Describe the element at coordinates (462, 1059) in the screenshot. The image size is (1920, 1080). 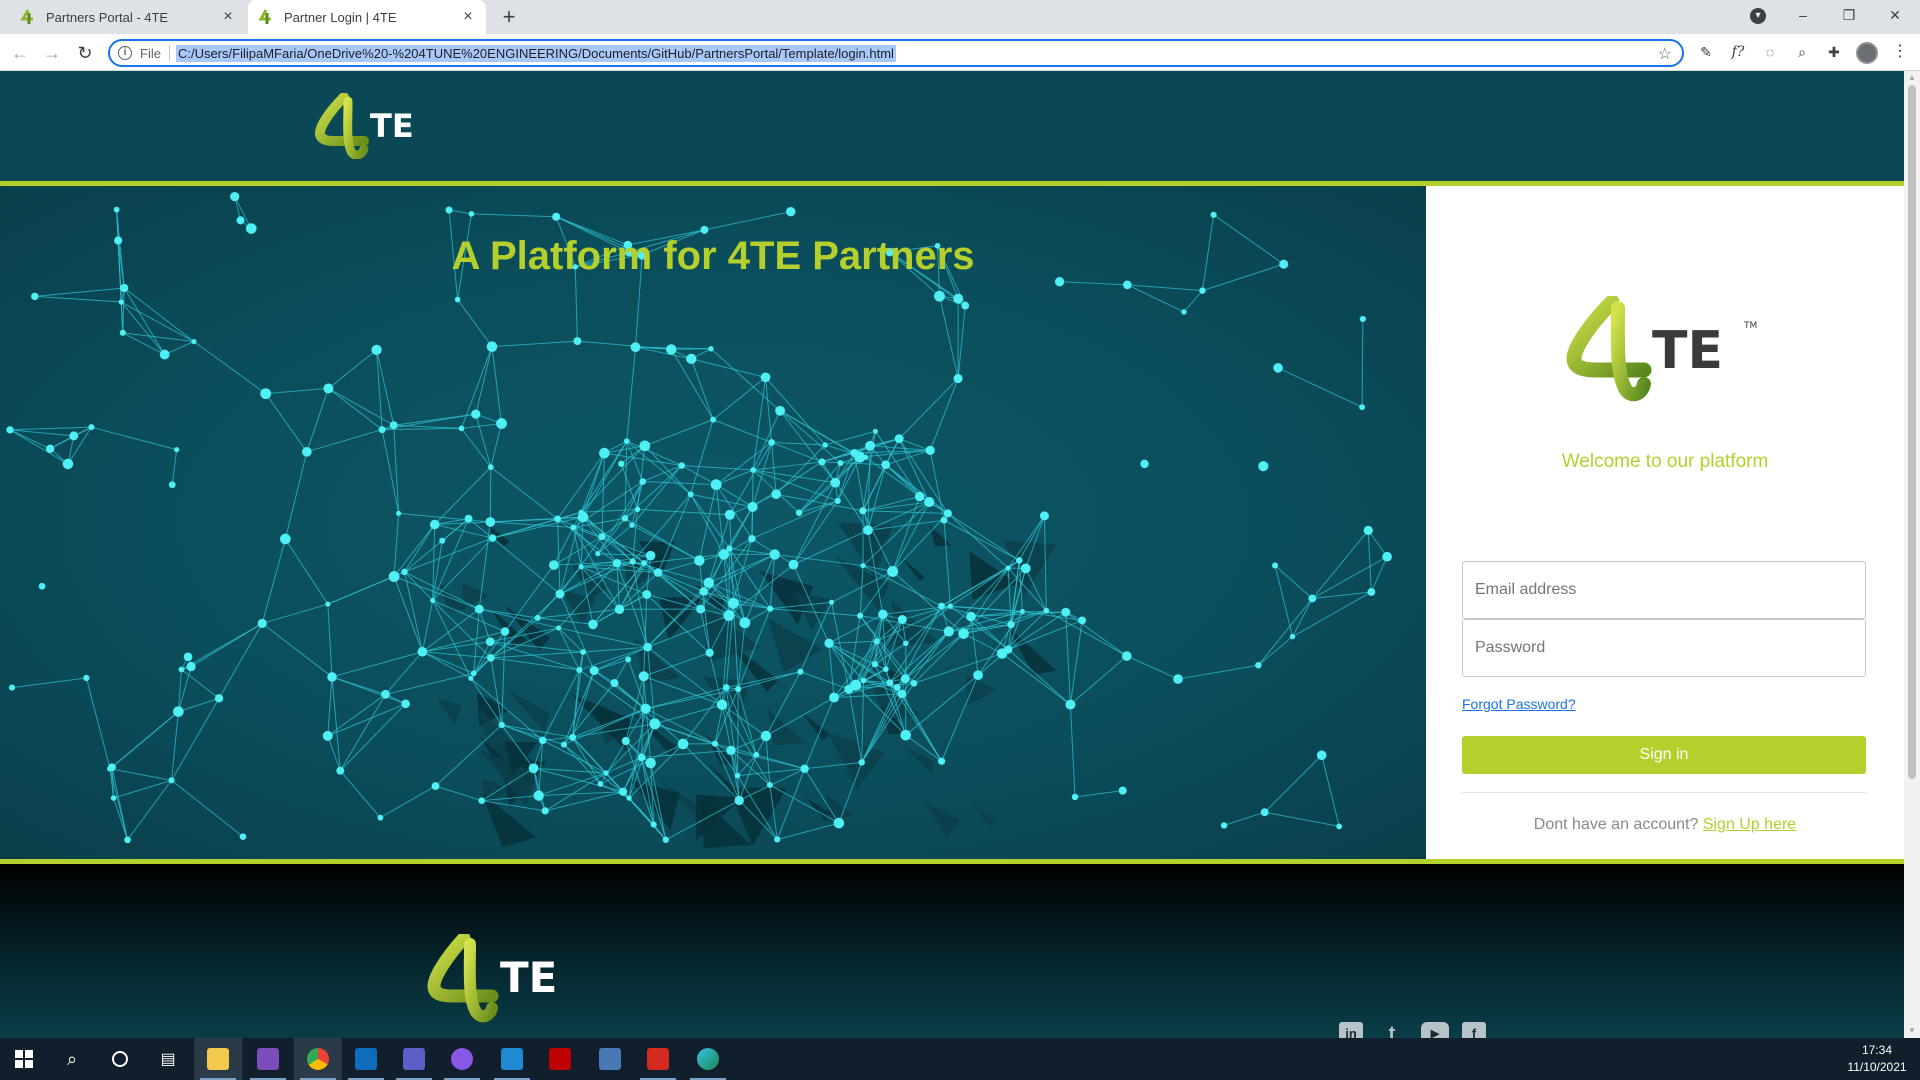
I see `github-desktop-icon` at that location.